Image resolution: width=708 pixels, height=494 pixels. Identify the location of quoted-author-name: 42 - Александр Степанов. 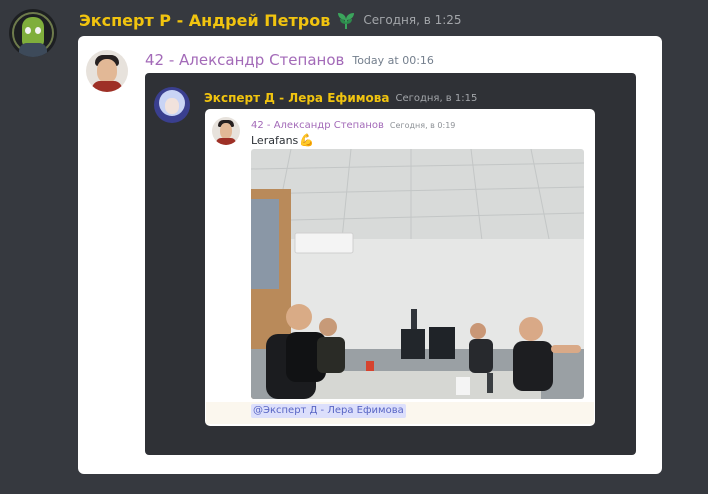
(244, 60).